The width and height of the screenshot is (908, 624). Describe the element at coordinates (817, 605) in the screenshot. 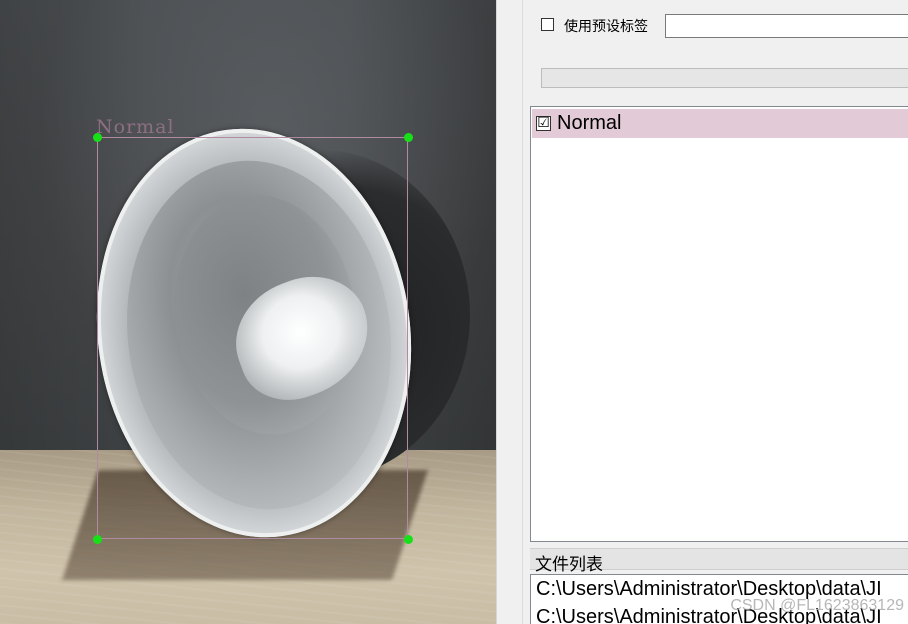

I see `watermark-text: CSDN @FL1623863129` at that location.